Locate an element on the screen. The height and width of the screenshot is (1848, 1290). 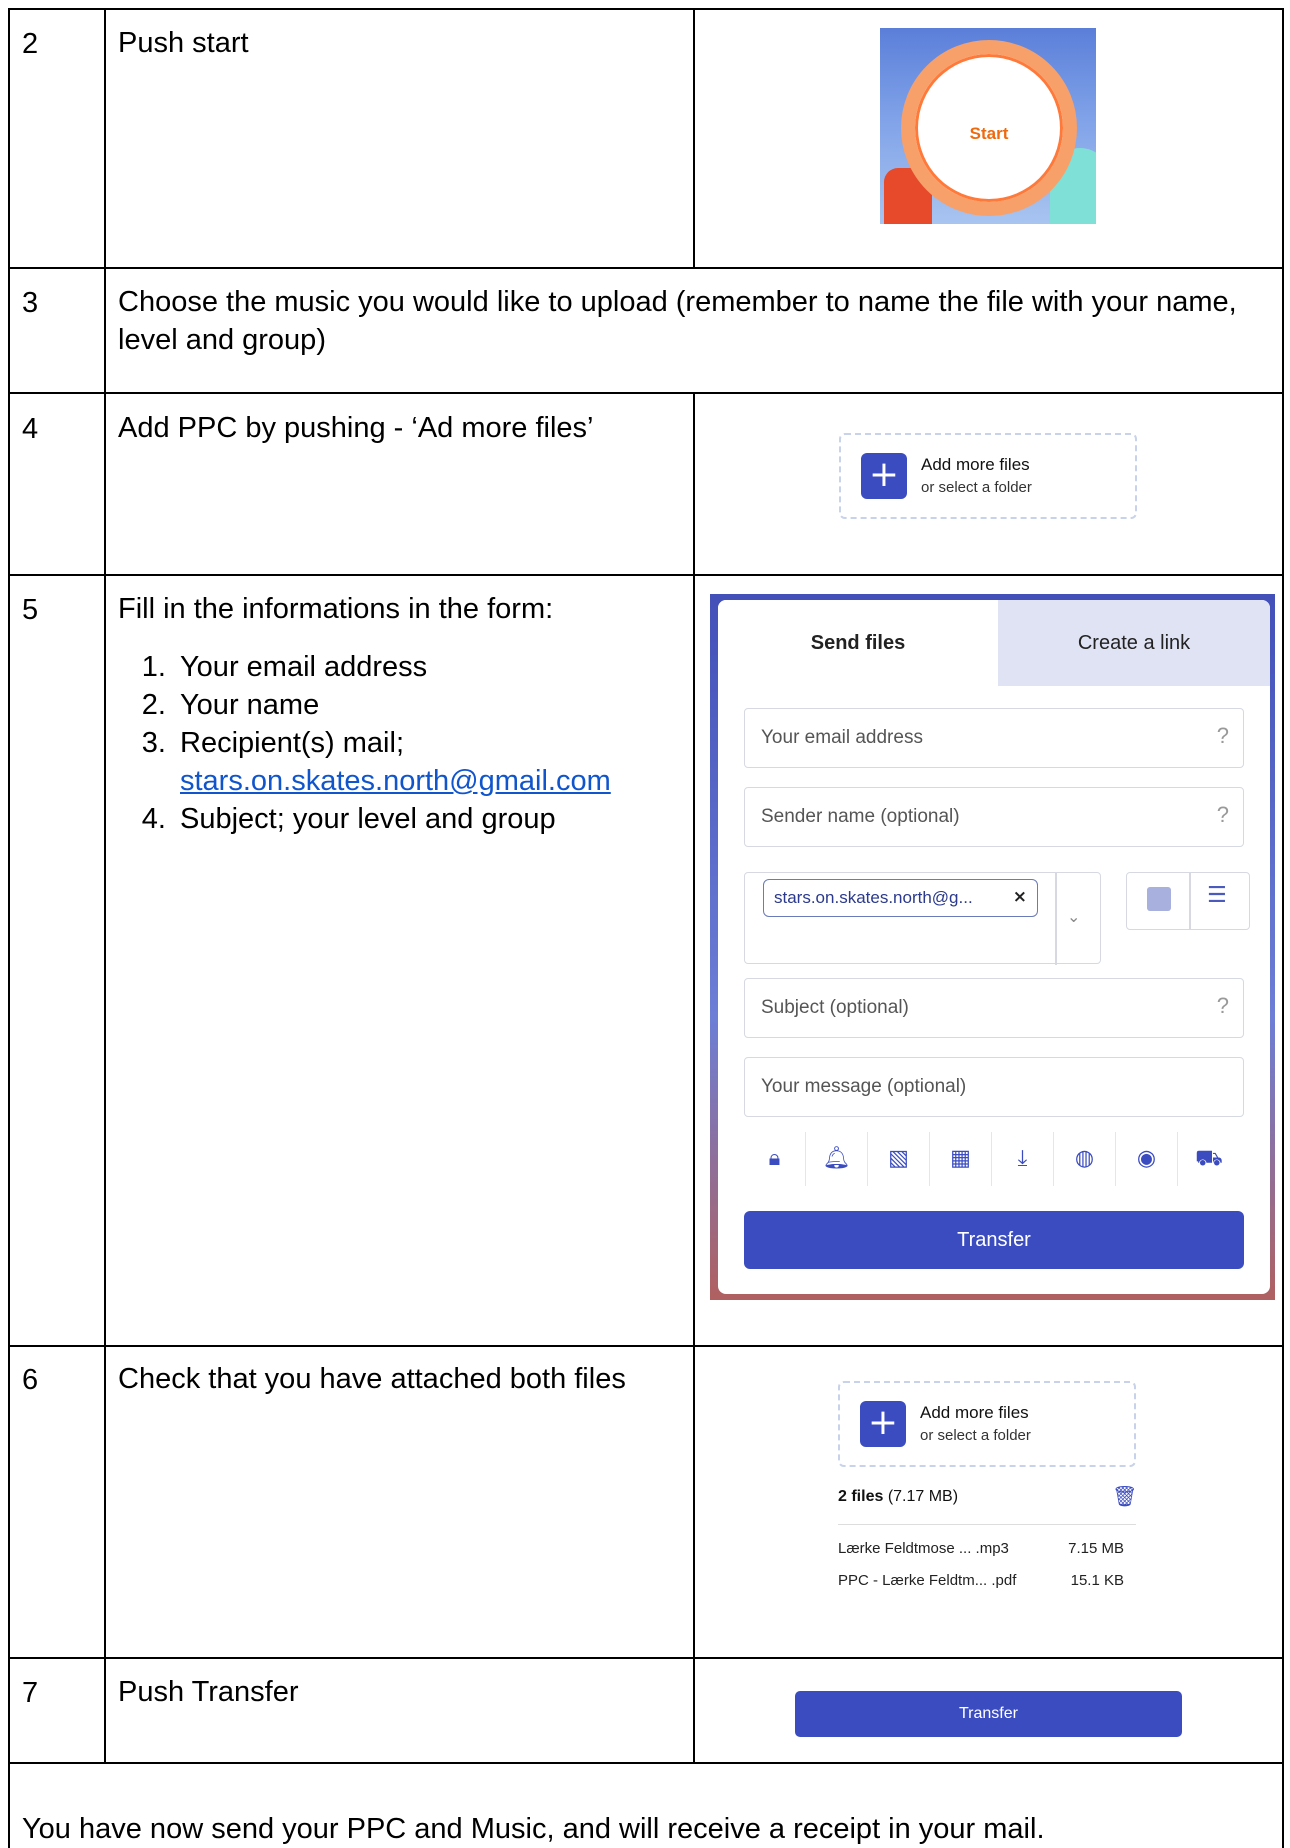
sender-placeholder: Sender name (optional) is located at coordinates (860, 816).